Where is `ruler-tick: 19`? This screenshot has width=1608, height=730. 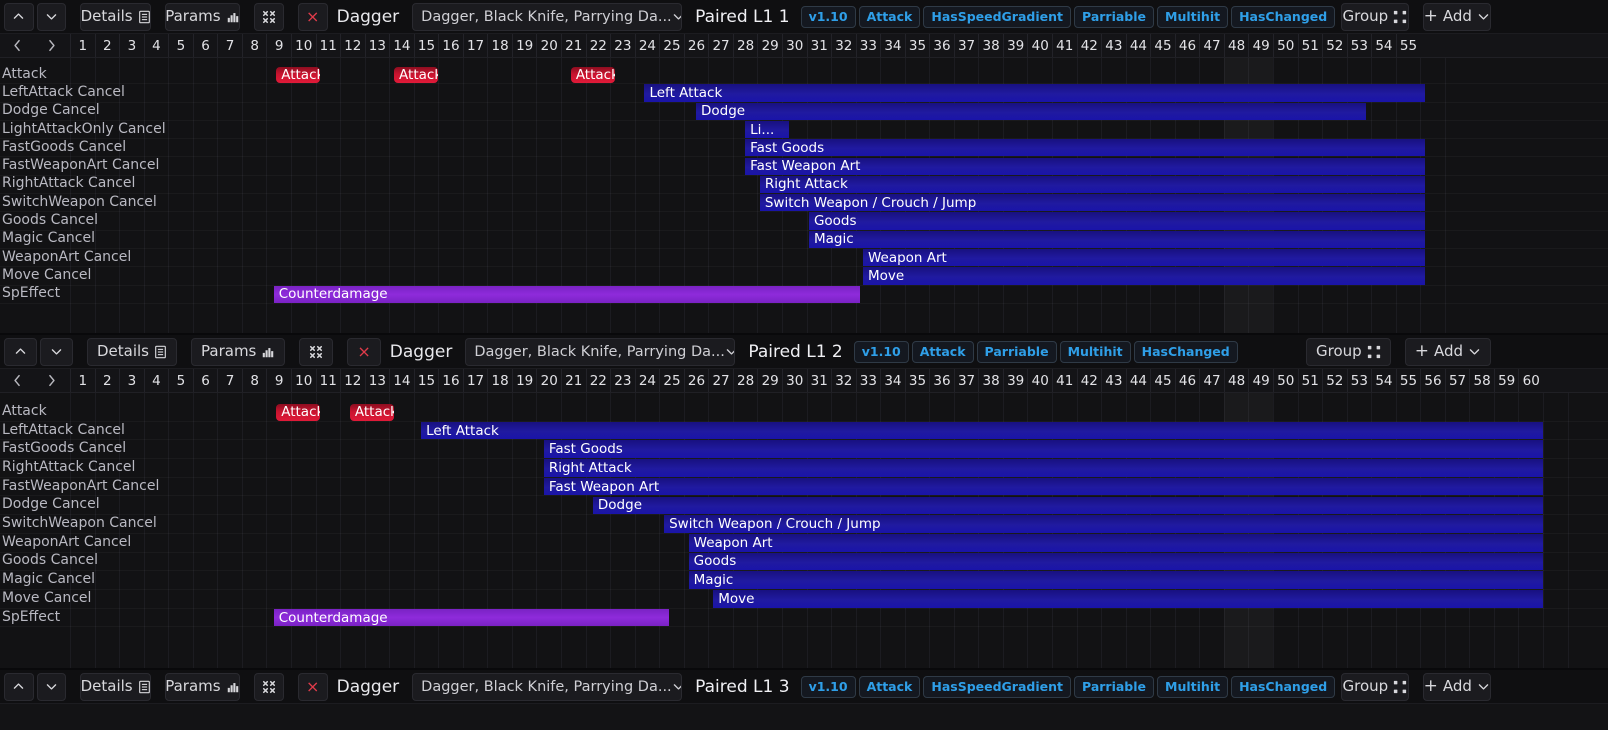 ruler-tick: 19 is located at coordinates (524, 380).